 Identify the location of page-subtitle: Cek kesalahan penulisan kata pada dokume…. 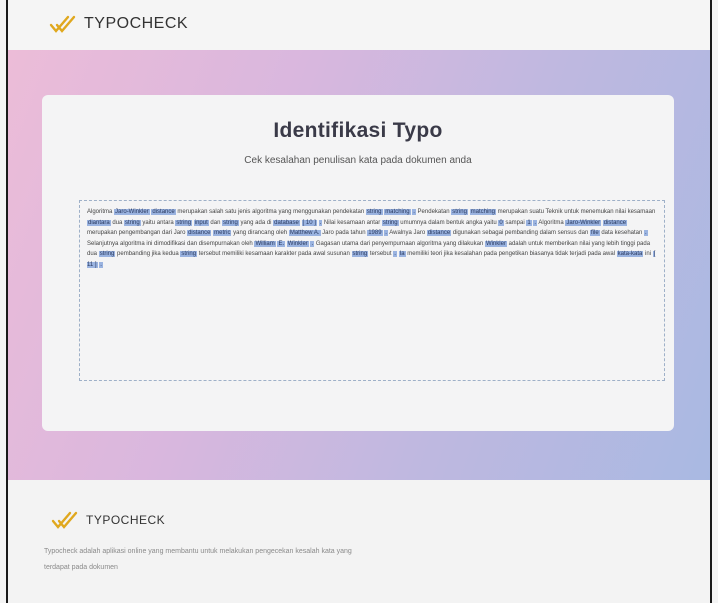
(358, 160).